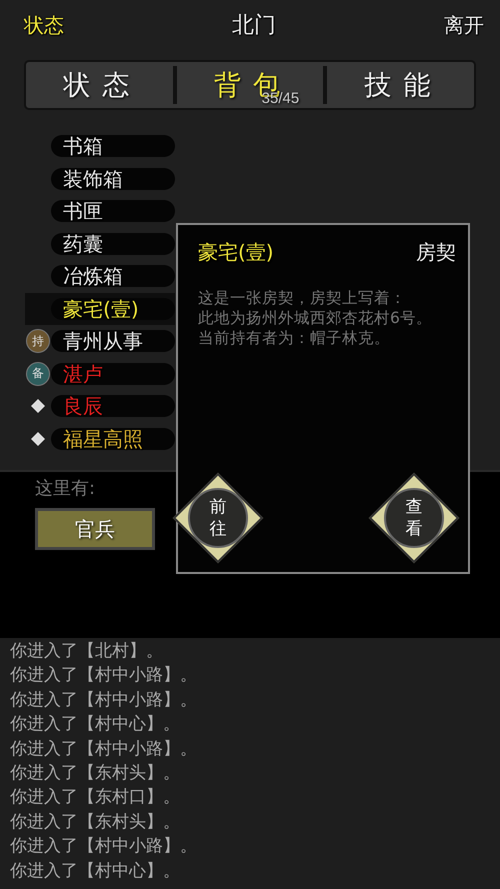 The width and height of the screenshot is (500, 889). Describe the element at coordinates (113, 406) in the screenshot. I see `item-name: 良辰` at that location.